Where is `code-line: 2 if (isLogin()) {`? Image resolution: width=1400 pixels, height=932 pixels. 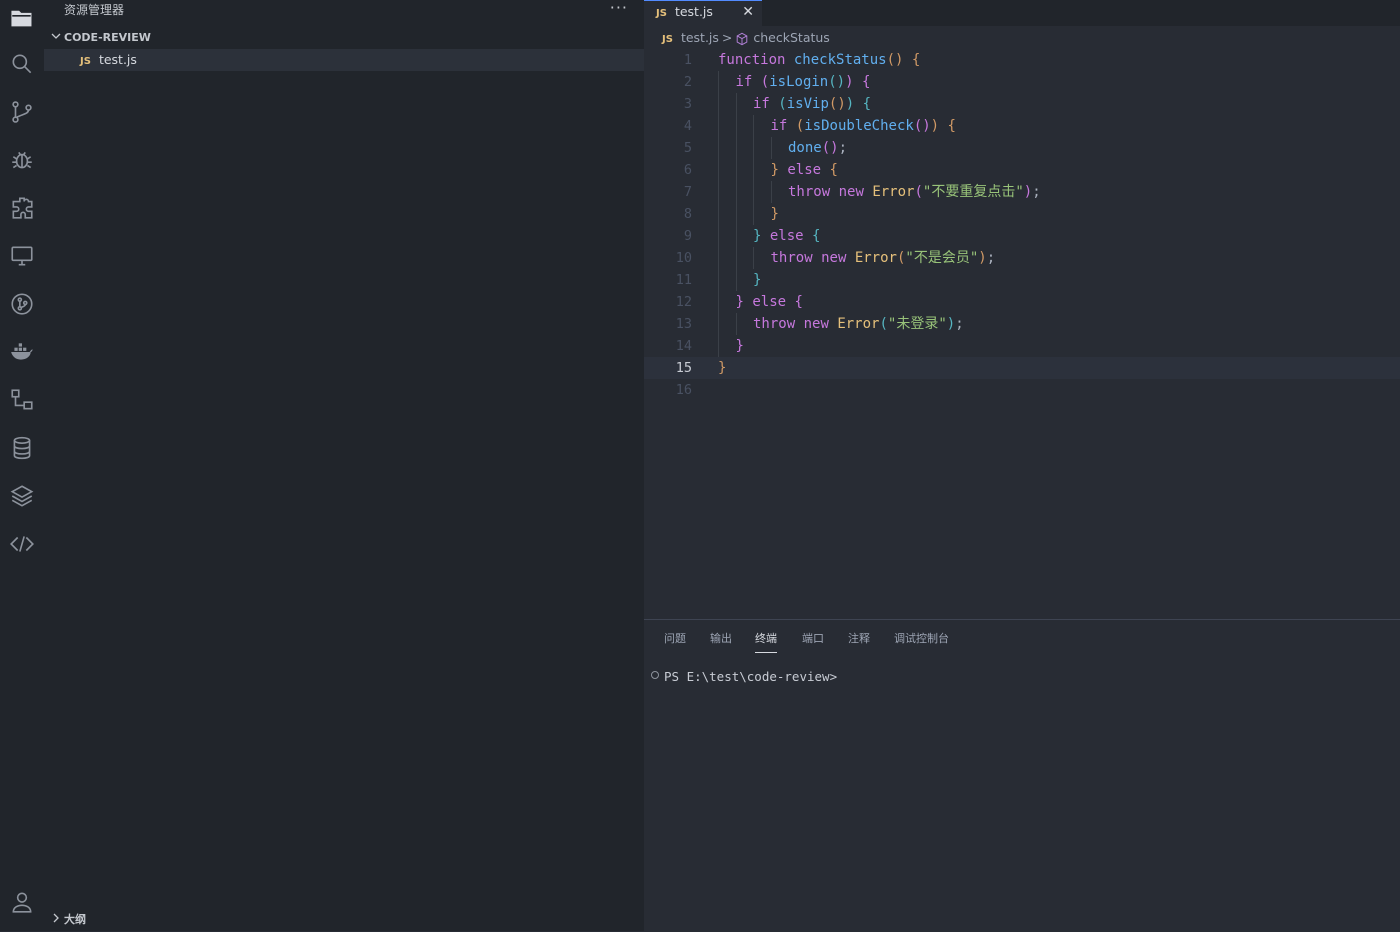 code-line: 2 if (isLogin()) { is located at coordinates (1022, 82).